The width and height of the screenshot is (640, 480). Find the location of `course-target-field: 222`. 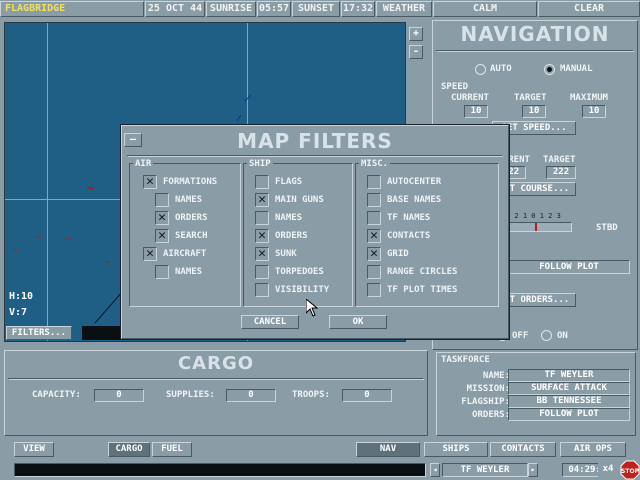

course-target-field: 222 is located at coordinates (561, 172).